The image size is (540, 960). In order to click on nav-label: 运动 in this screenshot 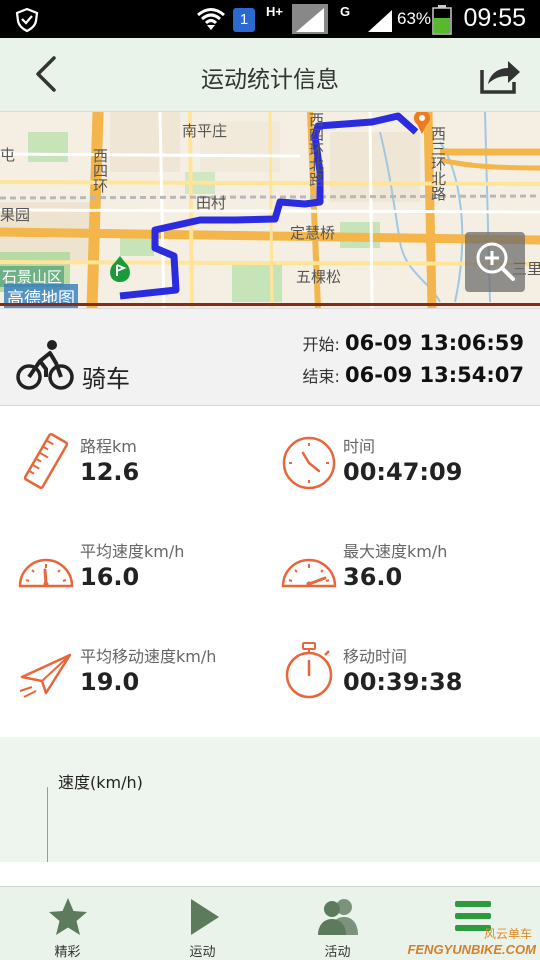, I will do `click(202, 952)`.